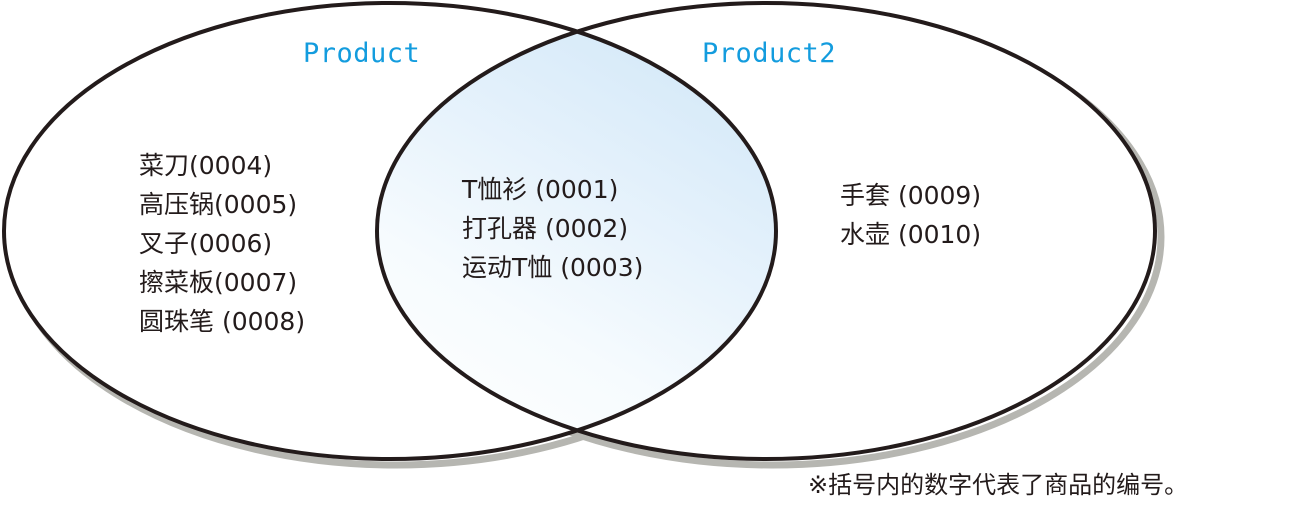  Describe the element at coordinates (998, 485) in the screenshot. I see `footnote-text: ※括号内的数字代表了商品的编号。` at that location.